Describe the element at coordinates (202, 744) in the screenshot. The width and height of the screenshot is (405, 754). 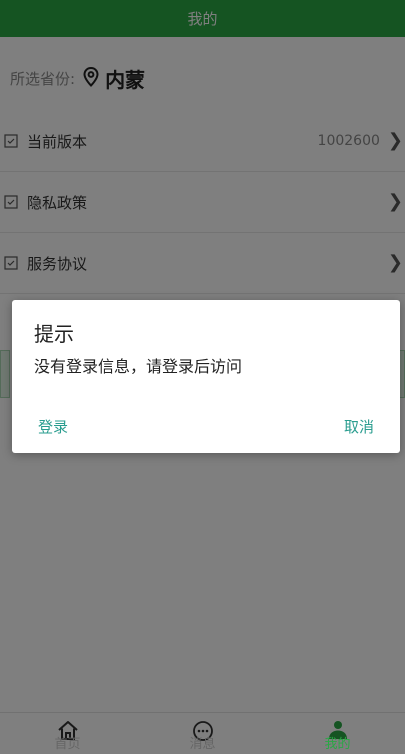
I see `tab-label: 消息` at that location.